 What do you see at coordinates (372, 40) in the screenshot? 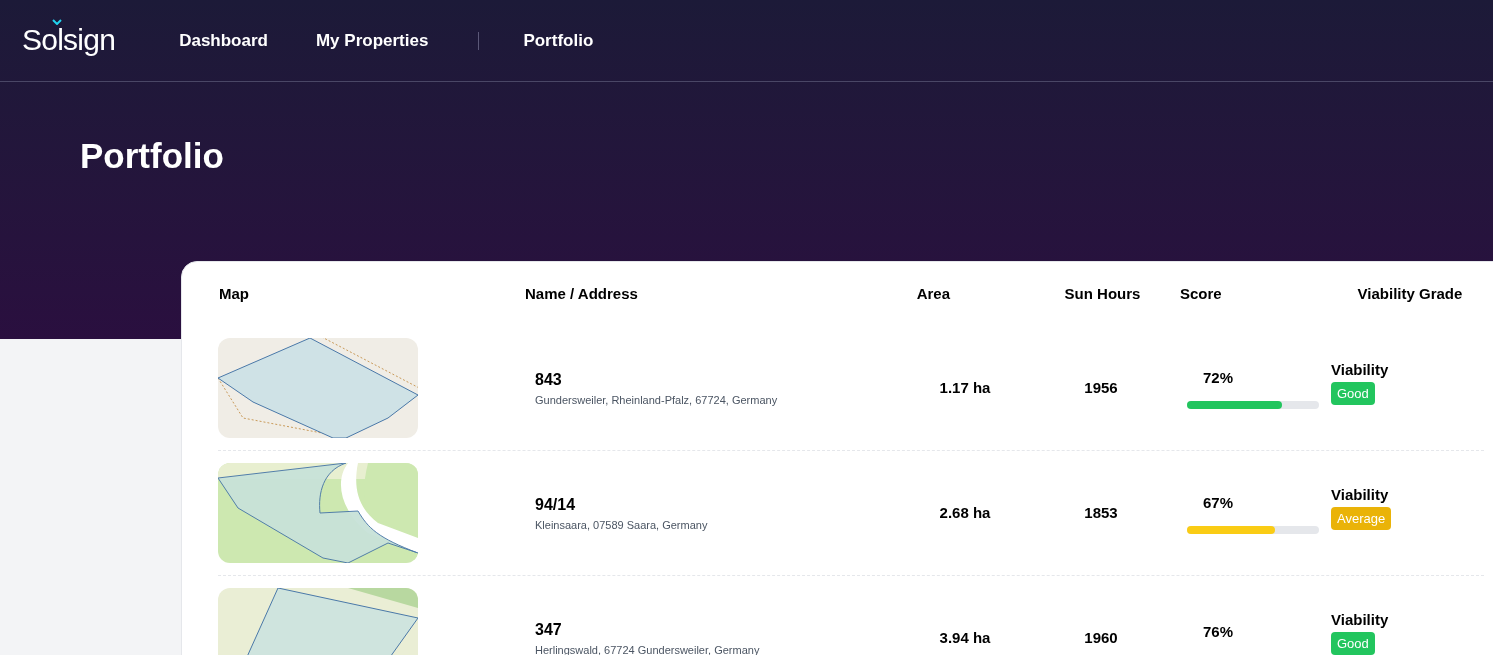
I see `nav-link: My Properties` at bounding box center [372, 40].